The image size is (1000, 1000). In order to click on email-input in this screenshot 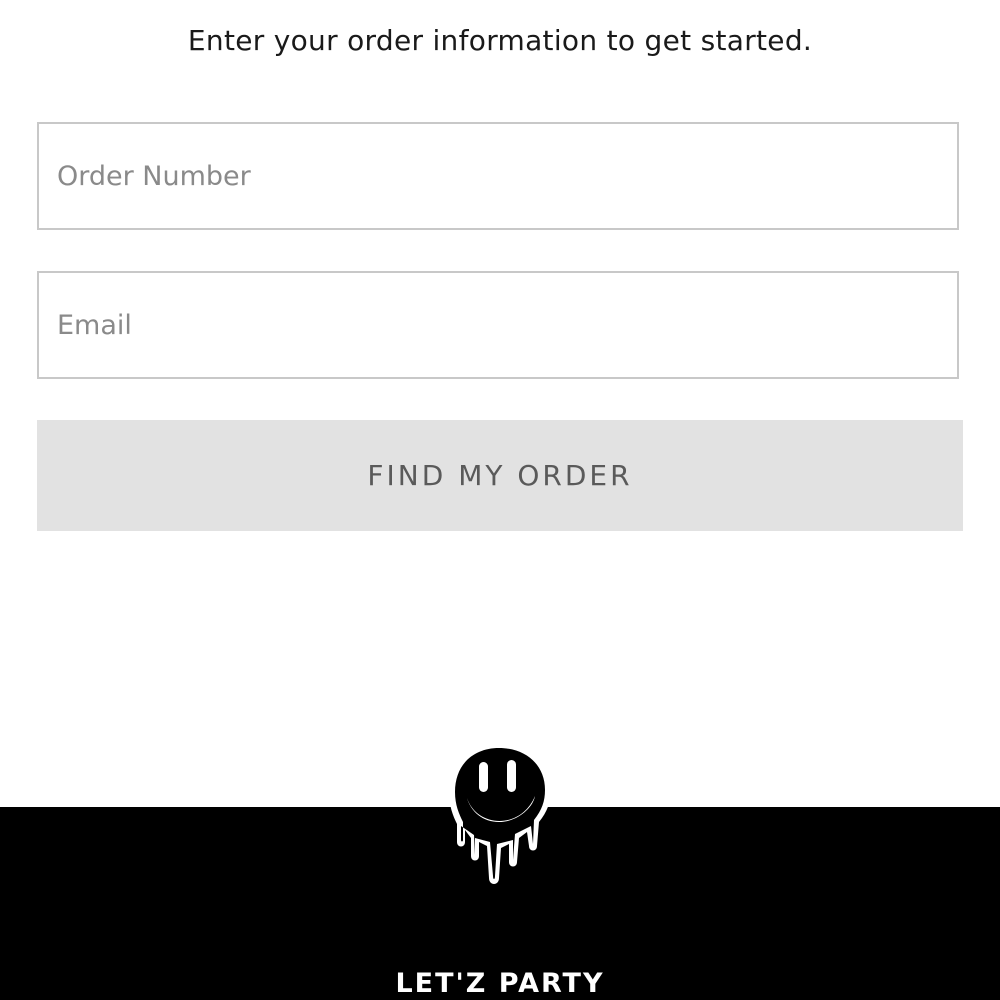, I will do `click(498, 325)`.